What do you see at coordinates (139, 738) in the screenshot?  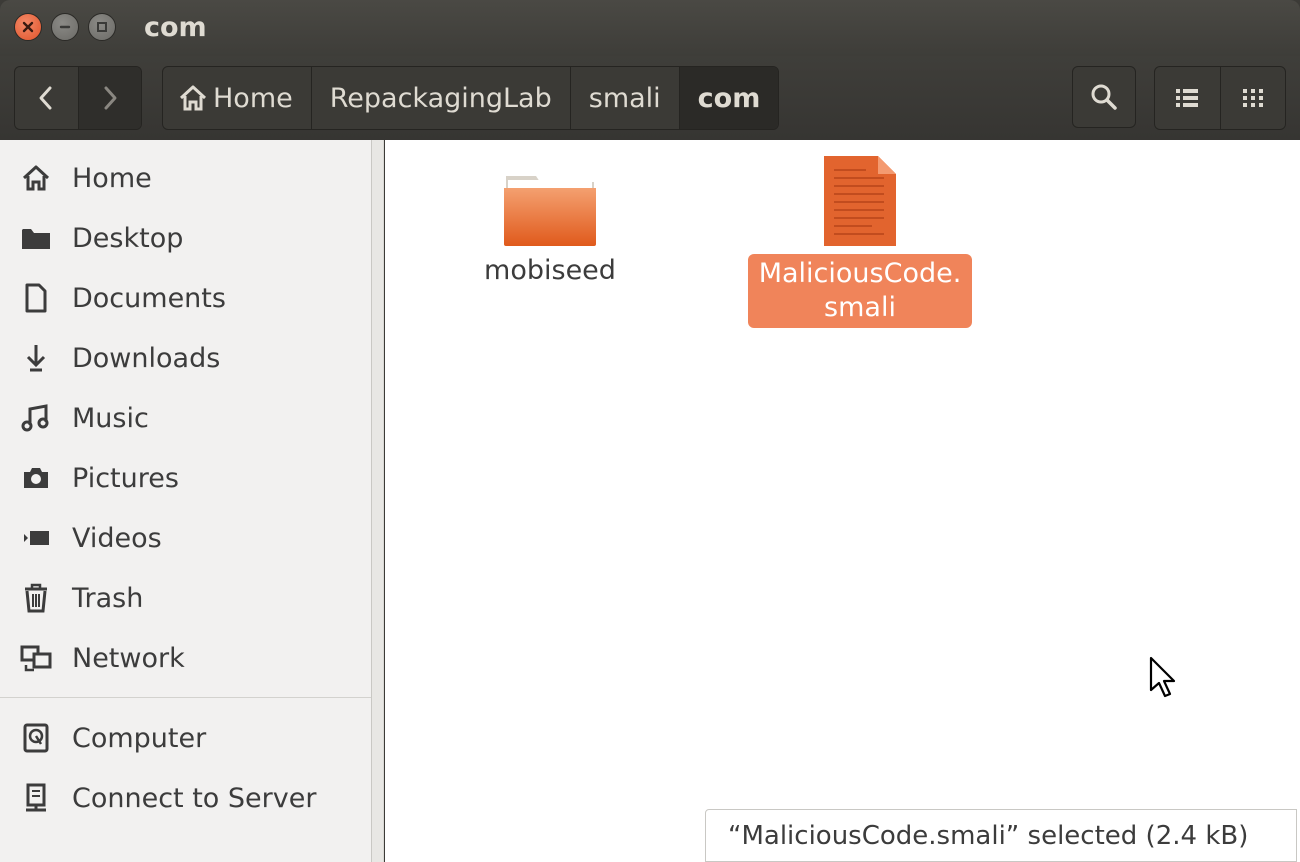 I see `sidebar-item-label: Computer` at bounding box center [139, 738].